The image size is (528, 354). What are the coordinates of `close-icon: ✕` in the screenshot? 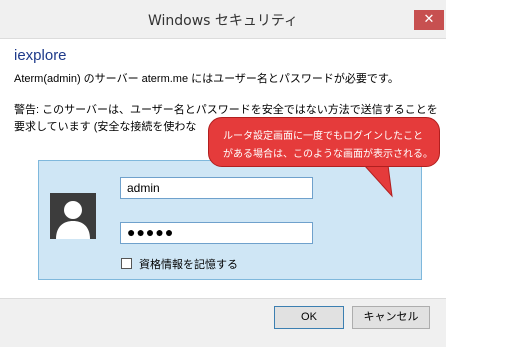 It's located at (429, 19).